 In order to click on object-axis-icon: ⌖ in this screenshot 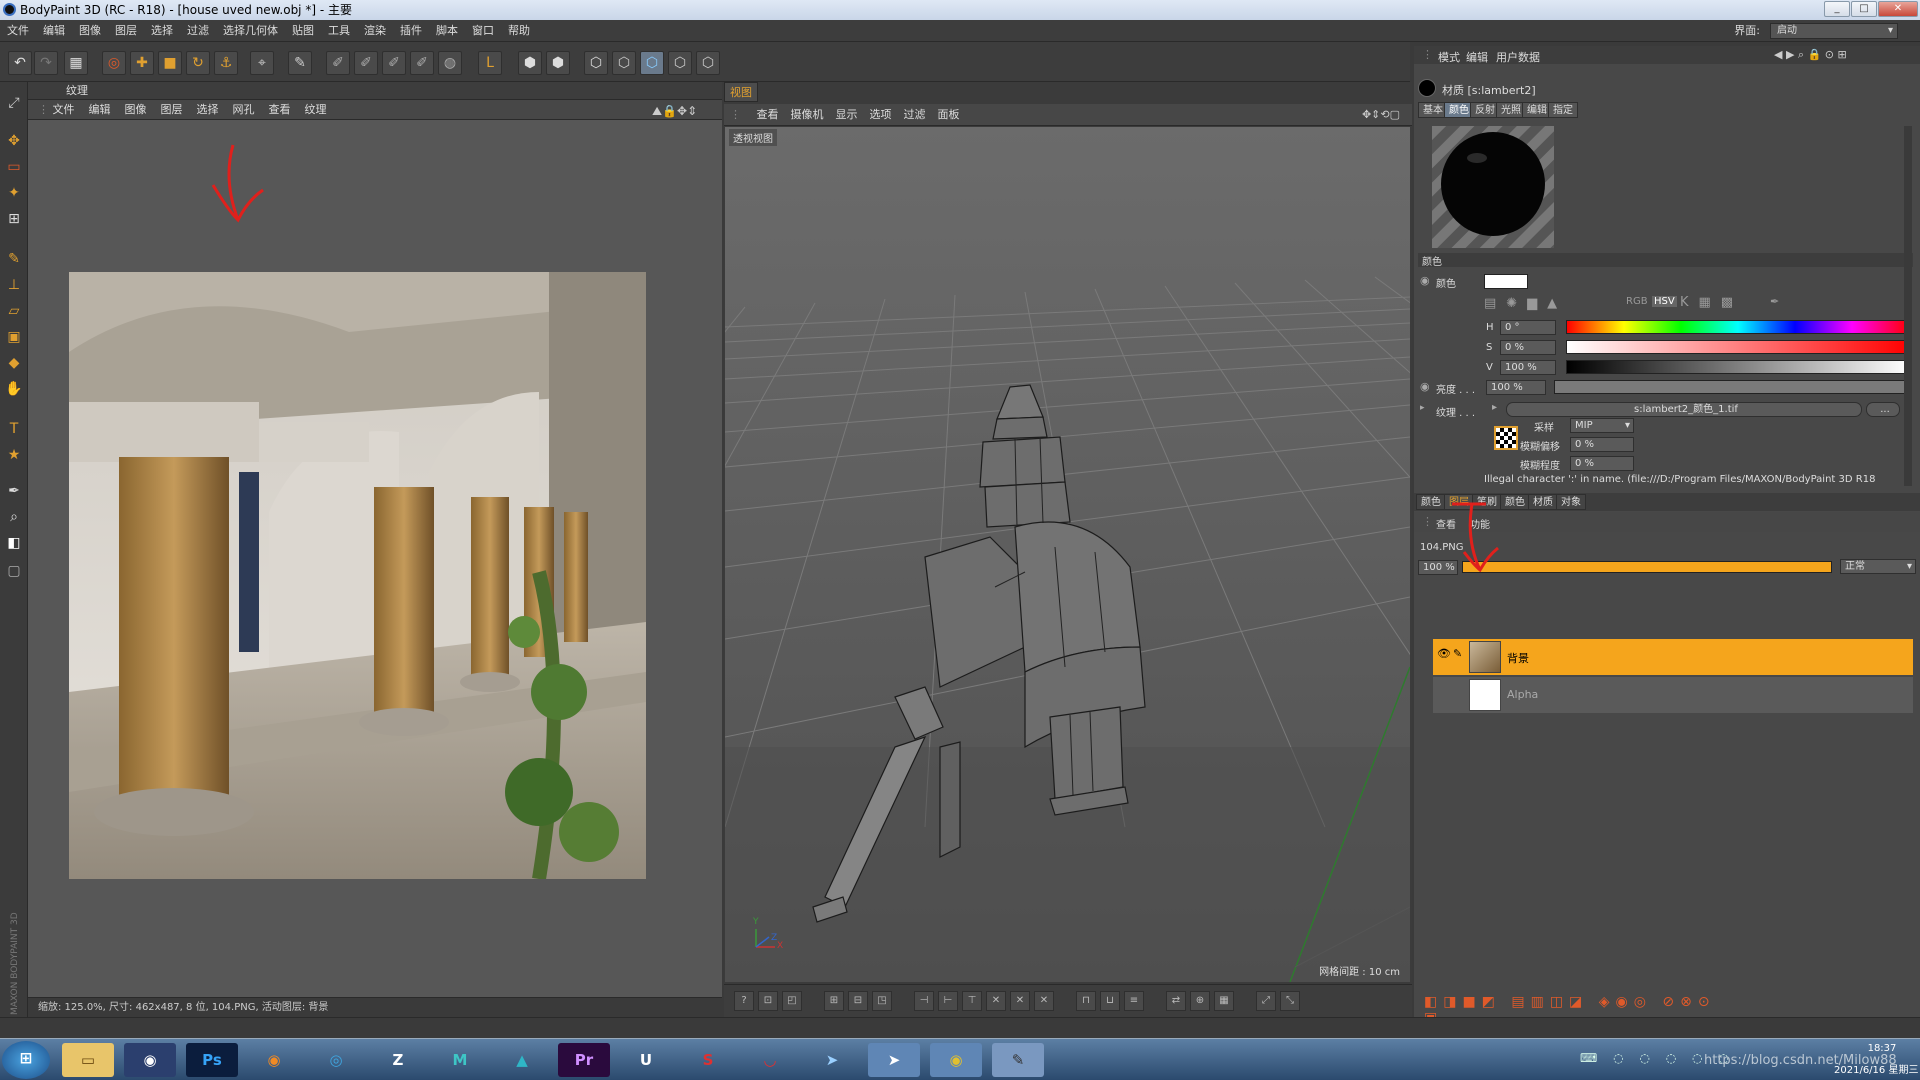, I will do `click(262, 63)`.